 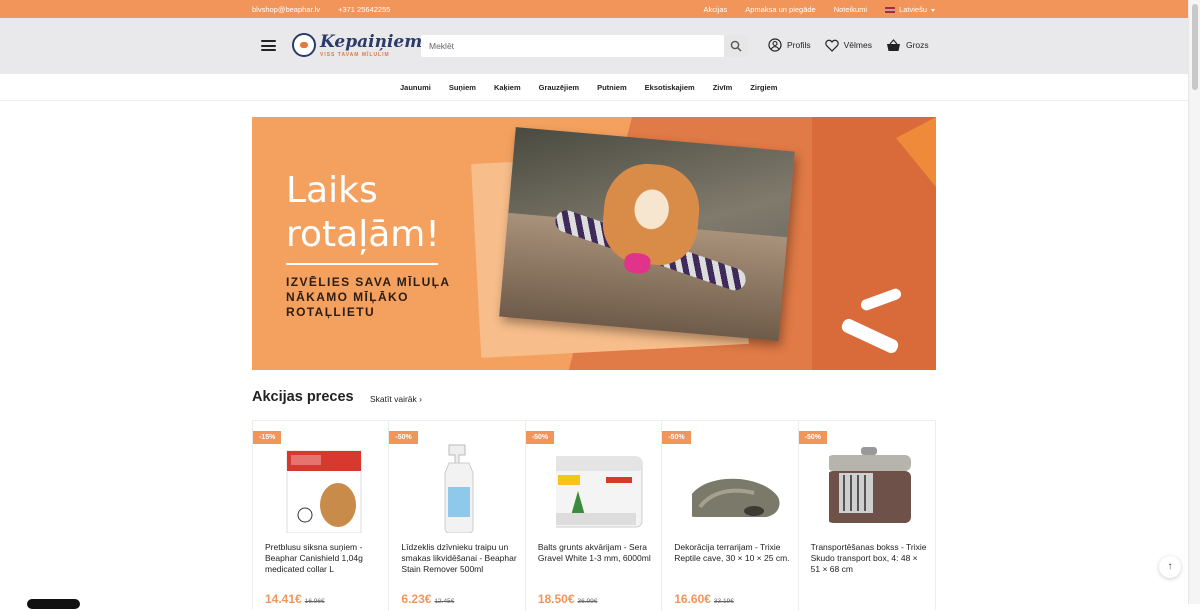 I want to click on profile-link: Profils, so click(x=789, y=45).